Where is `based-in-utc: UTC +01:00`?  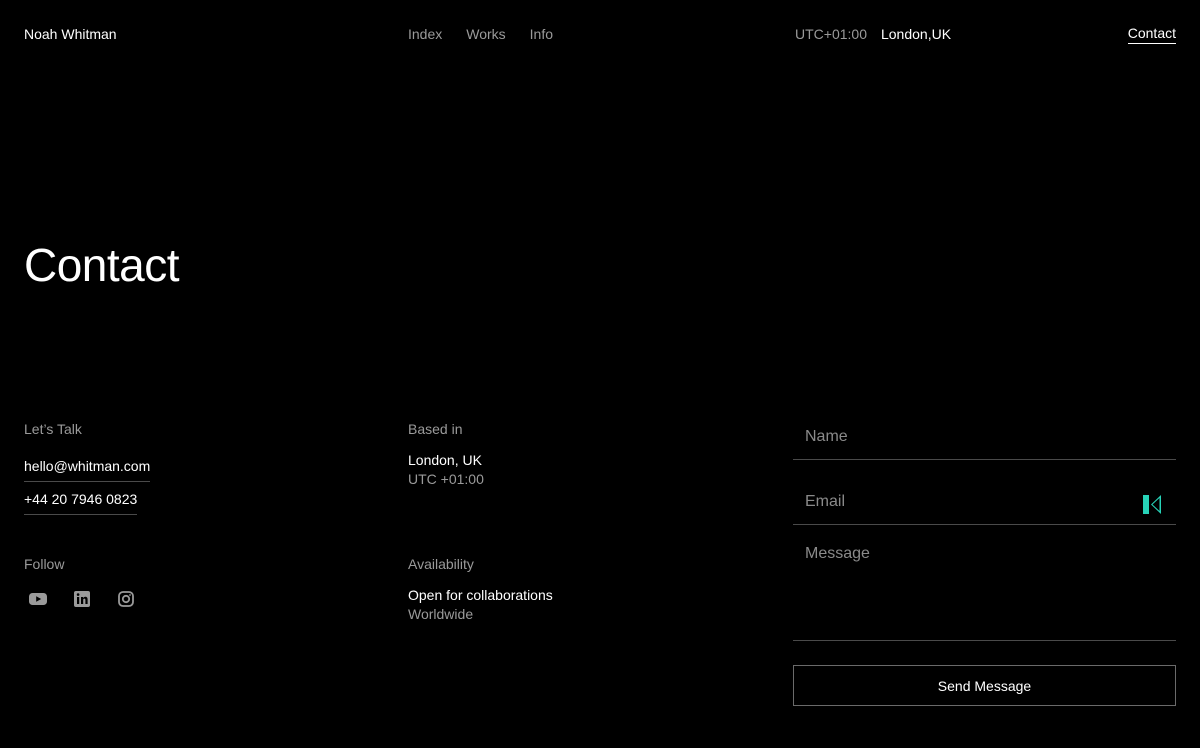
based-in-utc: UTC +01:00 is located at coordinates (446, 479).